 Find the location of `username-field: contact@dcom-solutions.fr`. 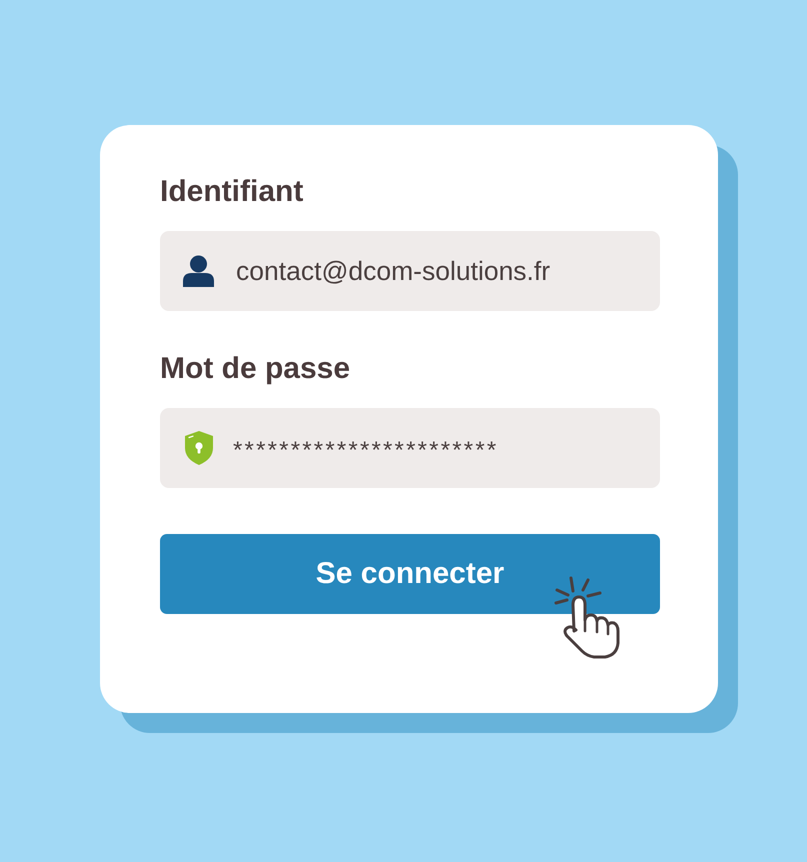

username-field: contact@dcom-solutions.fr is located at coordinates (410, 271).